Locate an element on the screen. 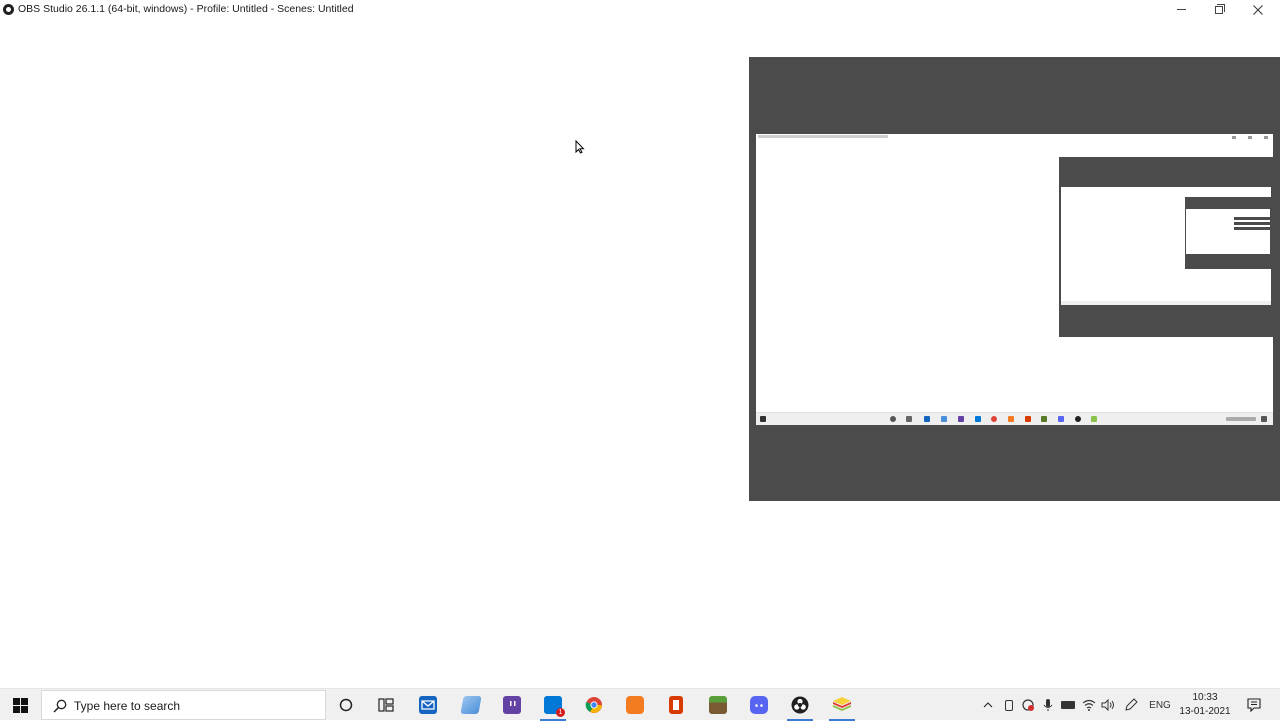  folder-icon is located at coordinates (471, 705).